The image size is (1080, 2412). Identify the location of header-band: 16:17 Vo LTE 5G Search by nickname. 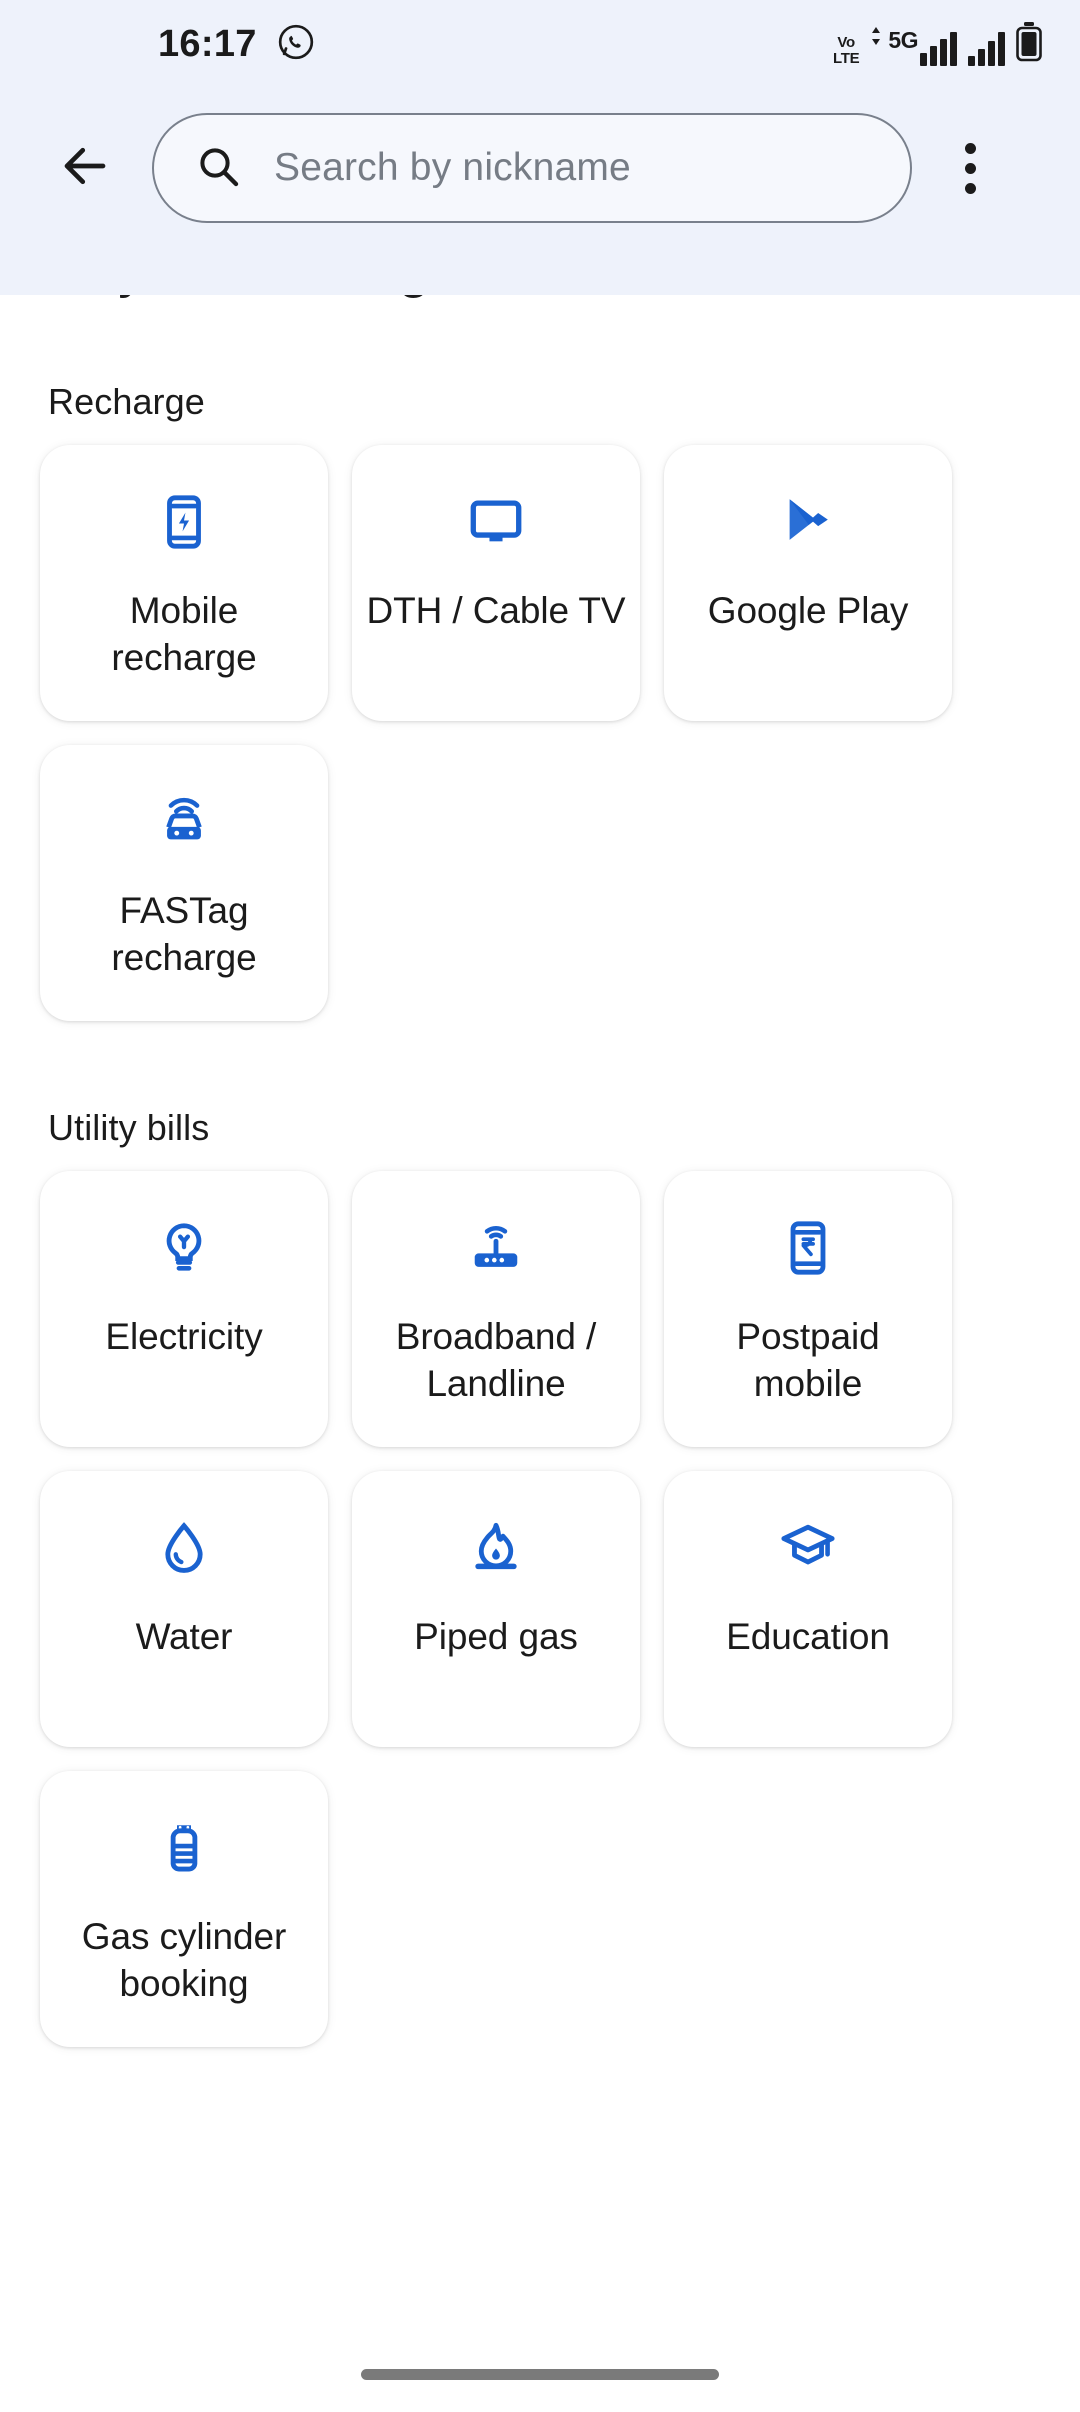
(540, 147).